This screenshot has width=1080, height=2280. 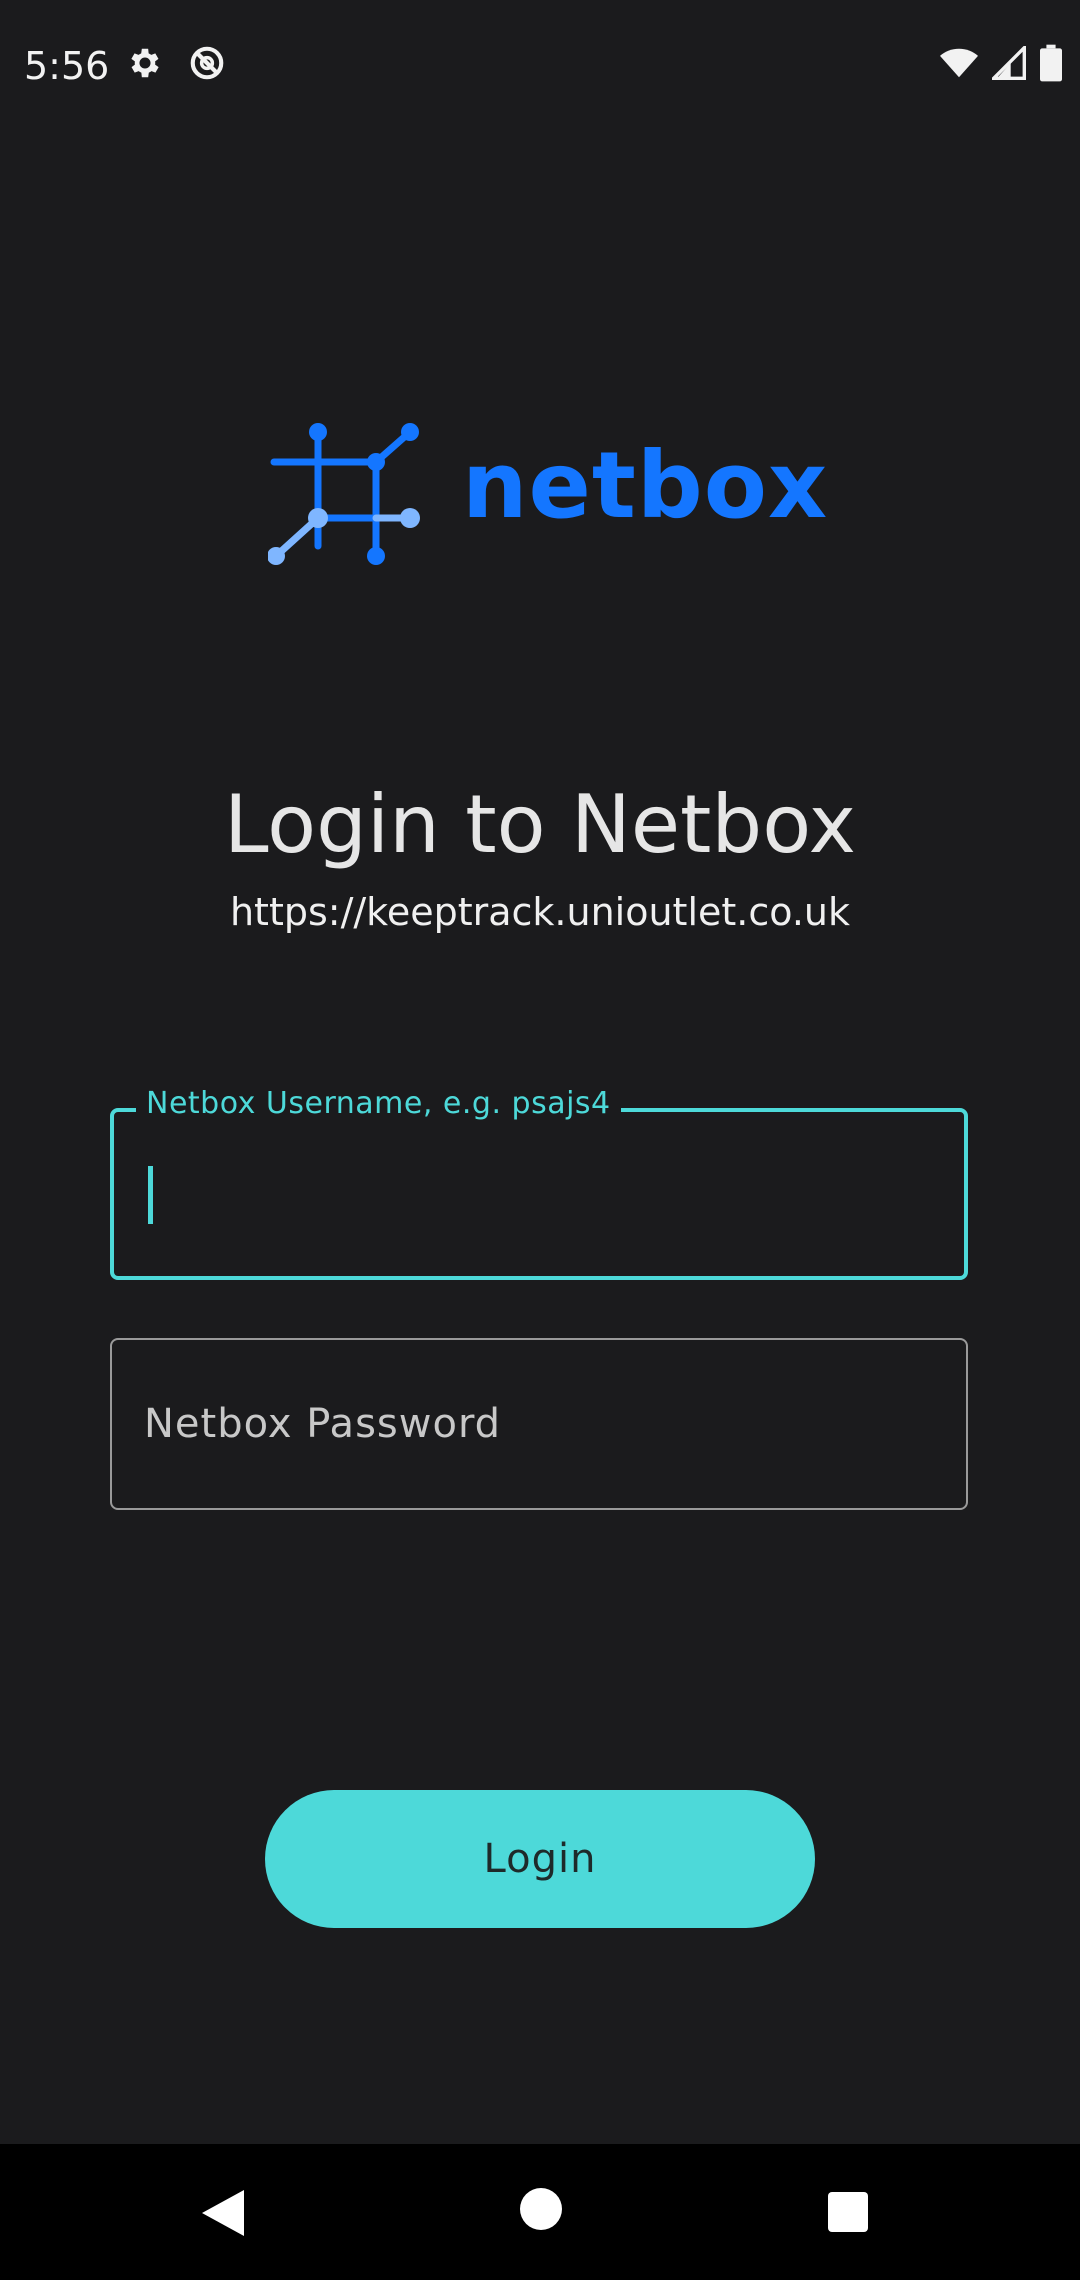 I want to click on navigation-bar, so click(x=540, y=2212).